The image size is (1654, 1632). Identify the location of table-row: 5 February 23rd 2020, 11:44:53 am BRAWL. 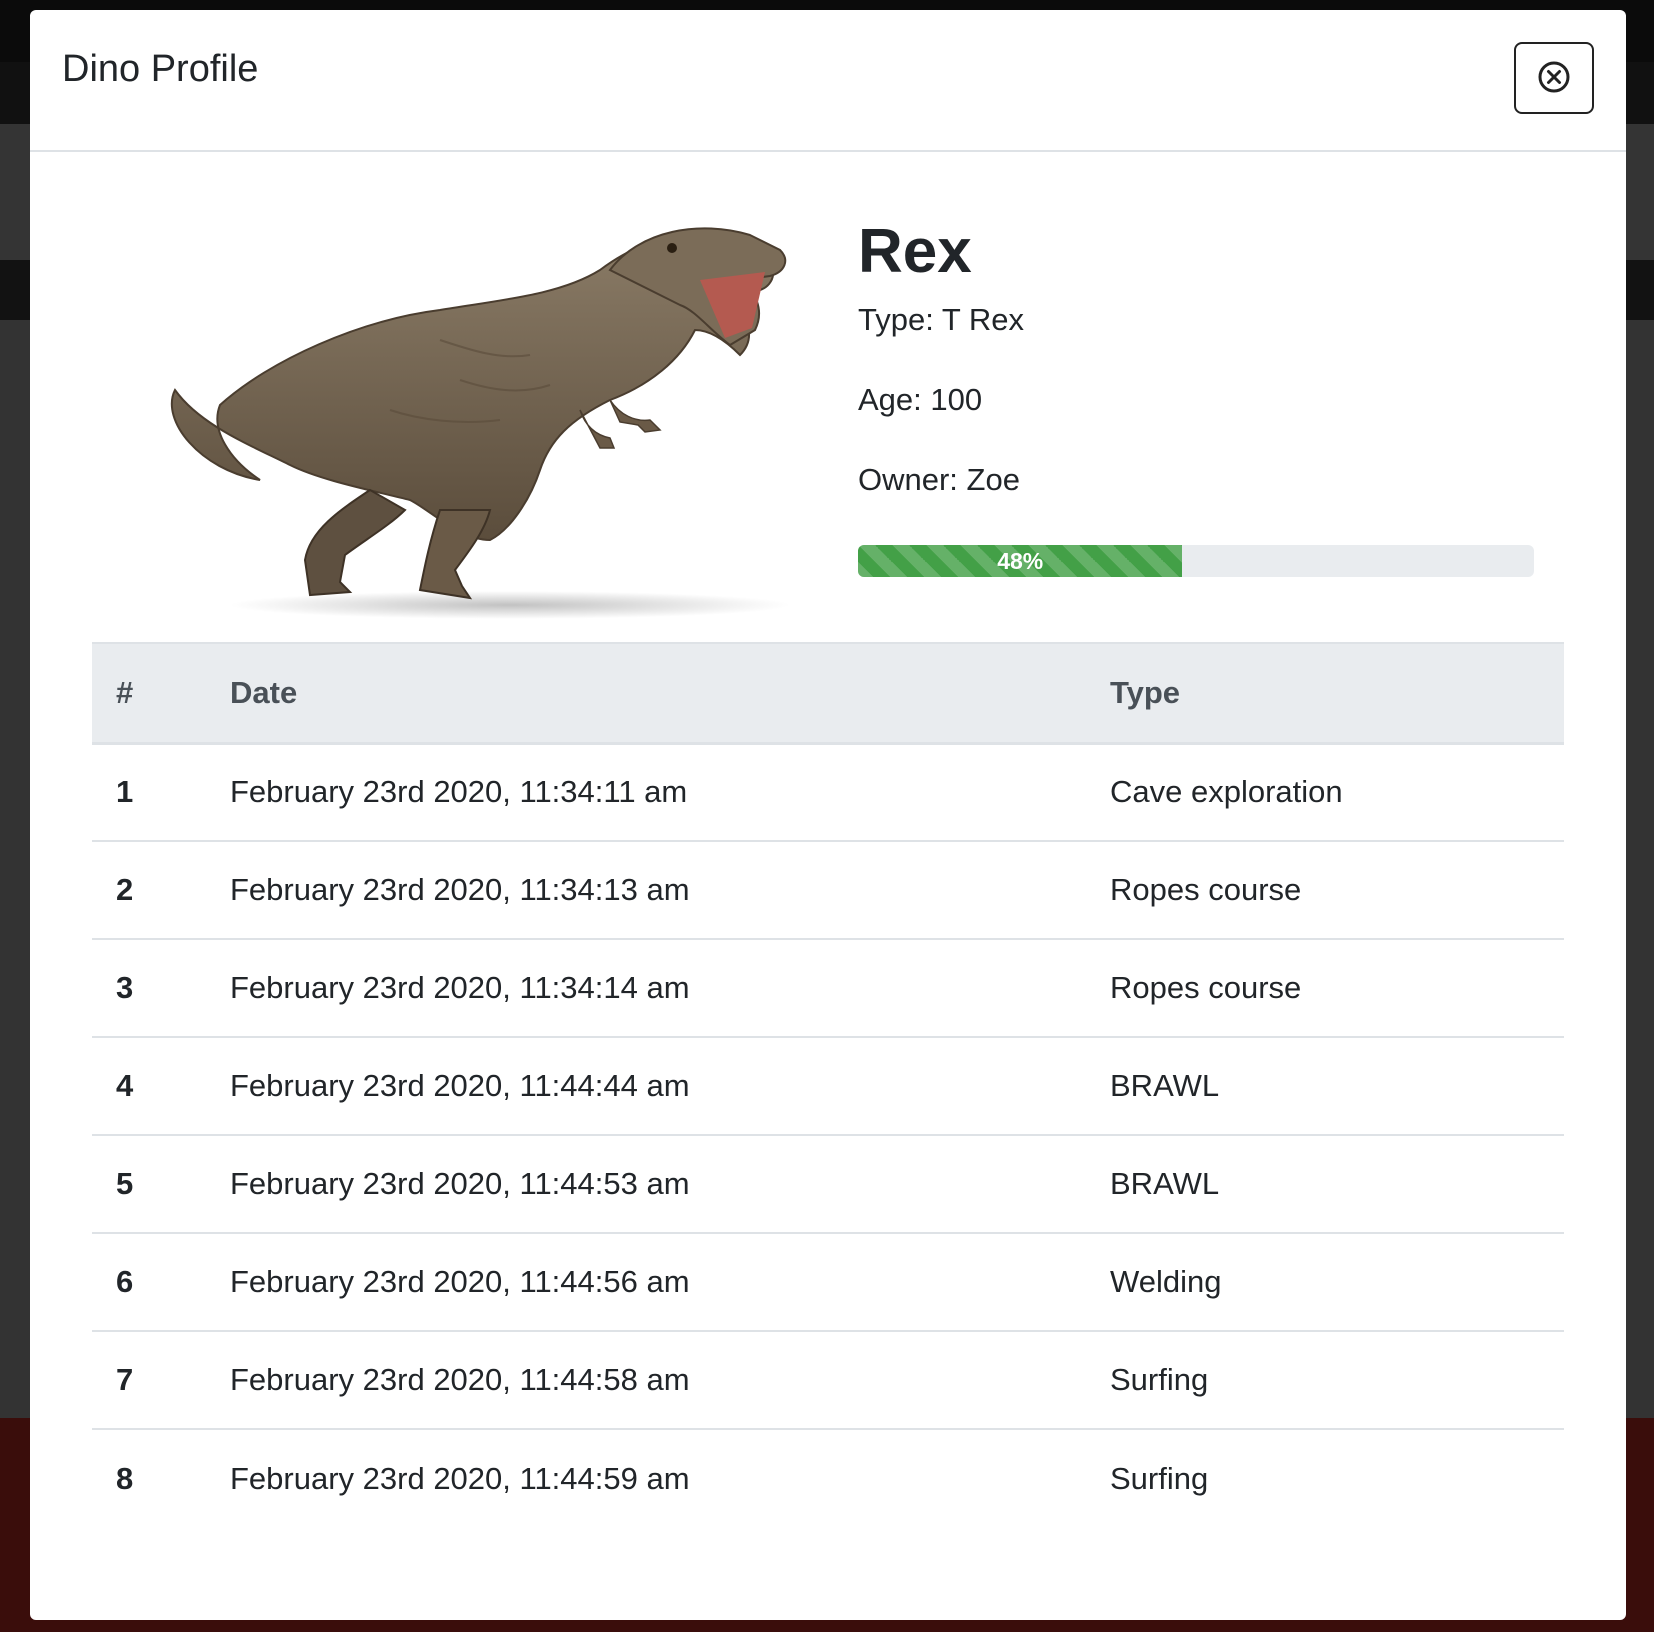
(828, 1184).